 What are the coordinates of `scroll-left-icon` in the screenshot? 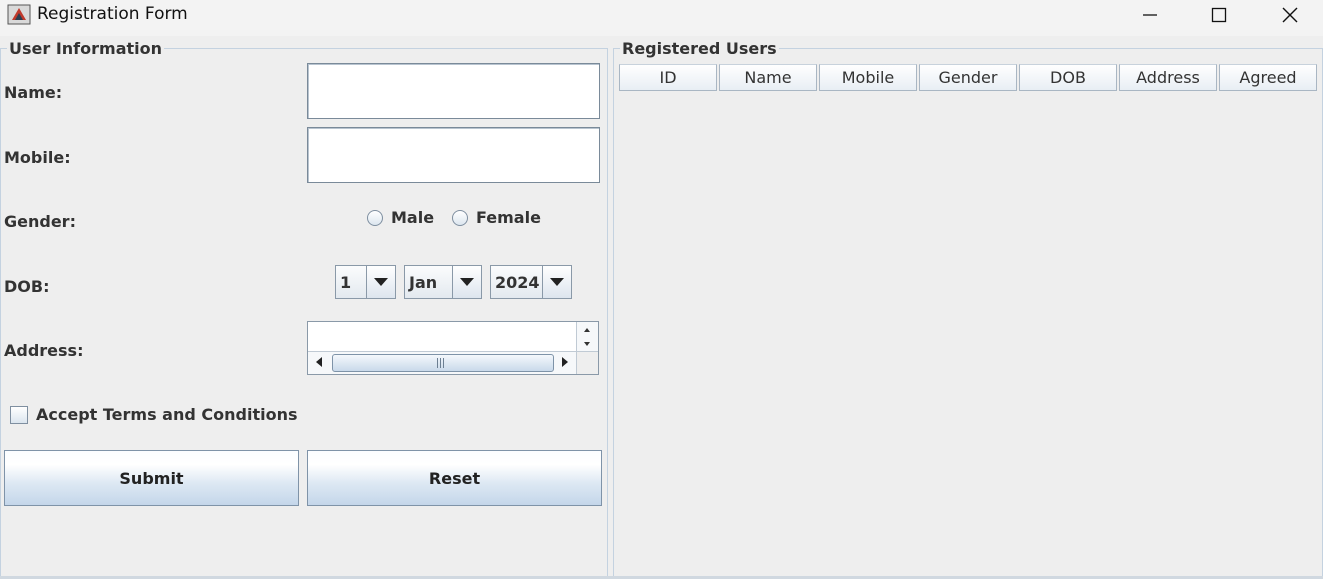 It's located at (319, 362).